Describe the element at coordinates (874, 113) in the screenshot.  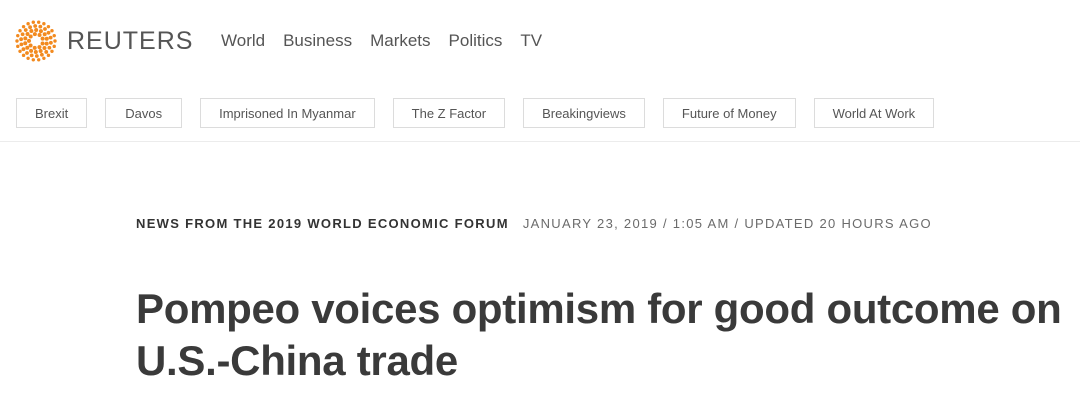
I see `topic-world-at-work: World At Work` at that location.